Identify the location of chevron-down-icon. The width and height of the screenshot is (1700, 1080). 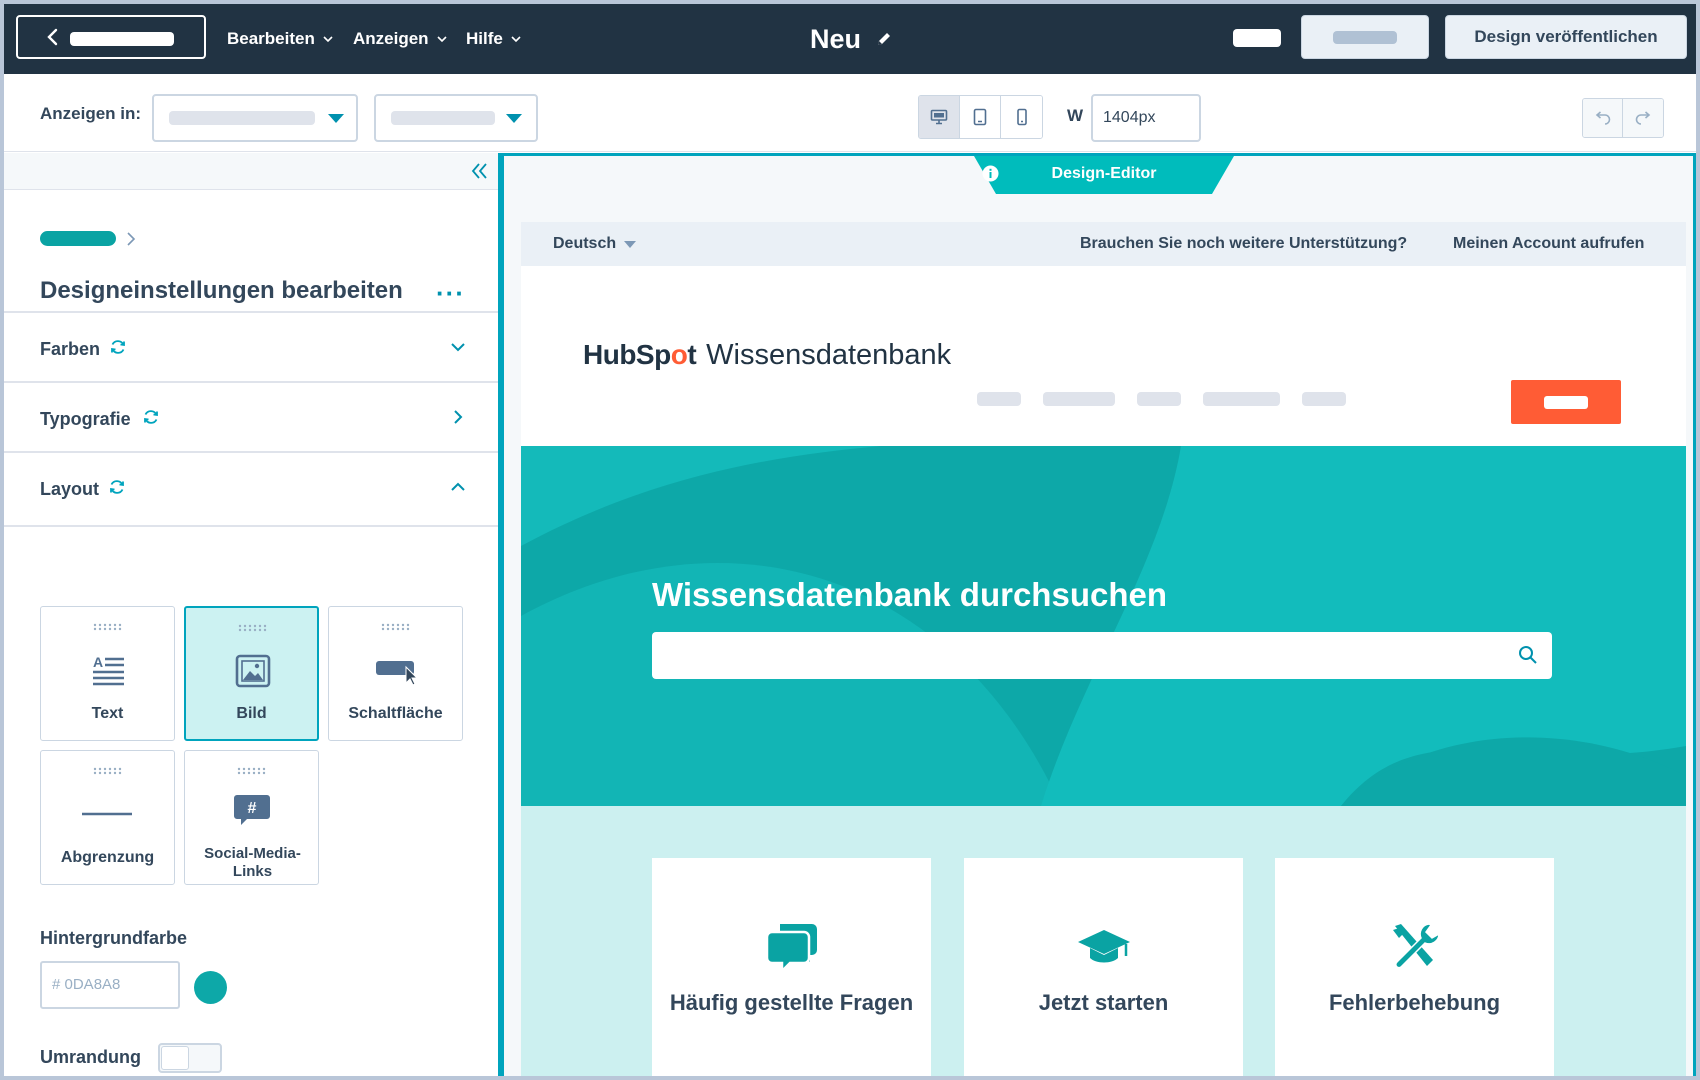
(458, 347).